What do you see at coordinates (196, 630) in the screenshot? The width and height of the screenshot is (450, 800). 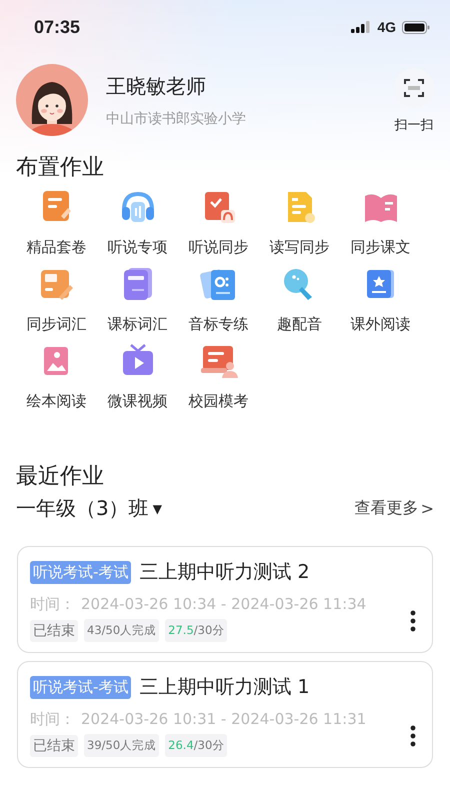 I see `score-chip: 27.5/30分` at bounding box center [196, 630].